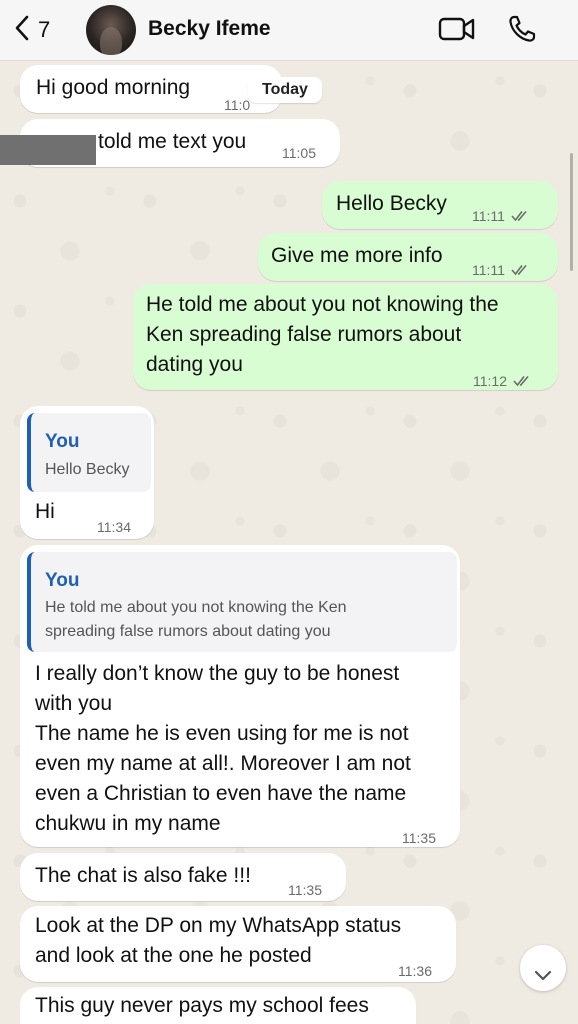 The width and height of the screenshot is (578, 1024). I want to click on video-camera-icon, so click(457, 31).